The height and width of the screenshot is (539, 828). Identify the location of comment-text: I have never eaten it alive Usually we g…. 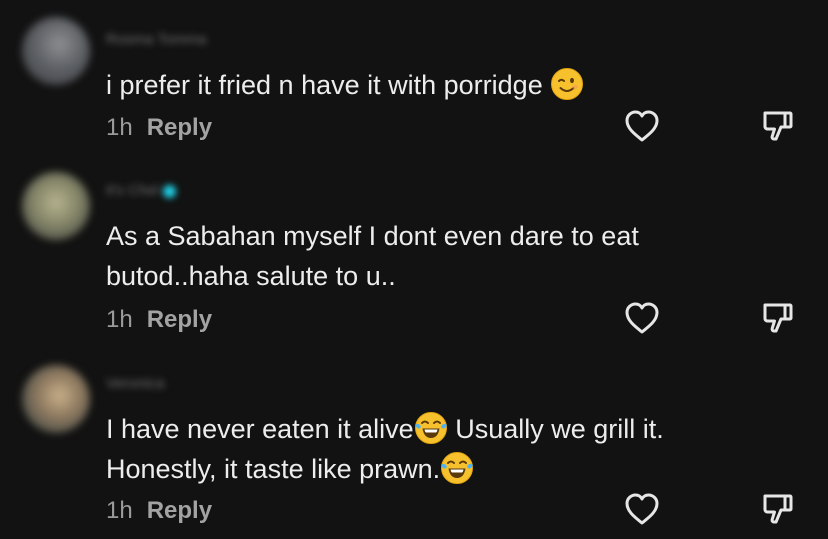
(385, 449).